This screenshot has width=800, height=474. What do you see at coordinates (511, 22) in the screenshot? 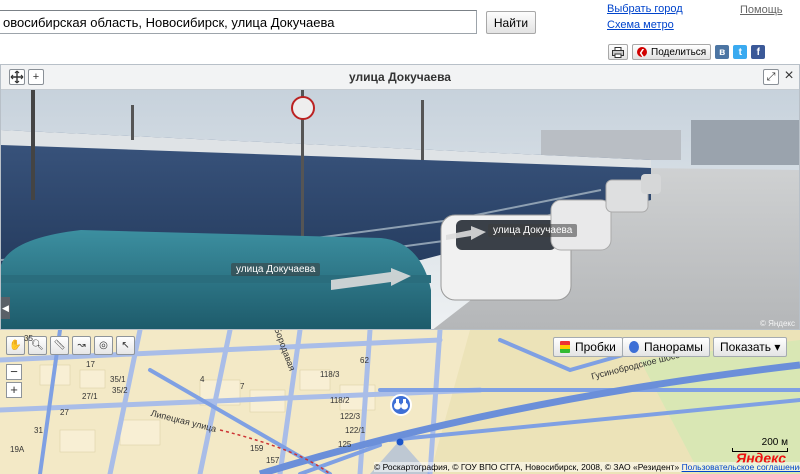
I see `search-button: Найти` at bounding box center [511, 22].